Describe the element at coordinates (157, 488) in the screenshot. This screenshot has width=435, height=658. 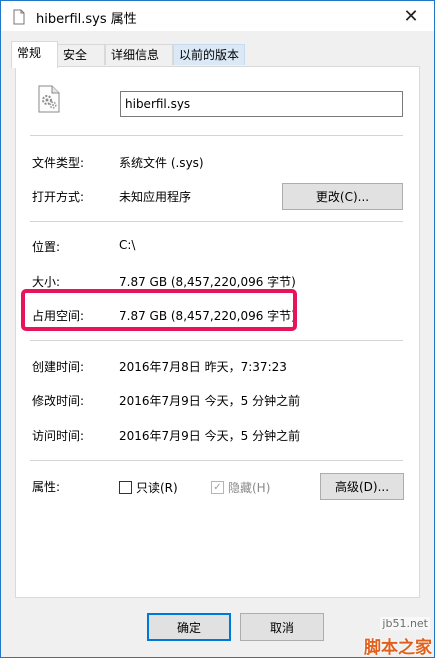
I see `readonly-label: 只读(R)` at that location.